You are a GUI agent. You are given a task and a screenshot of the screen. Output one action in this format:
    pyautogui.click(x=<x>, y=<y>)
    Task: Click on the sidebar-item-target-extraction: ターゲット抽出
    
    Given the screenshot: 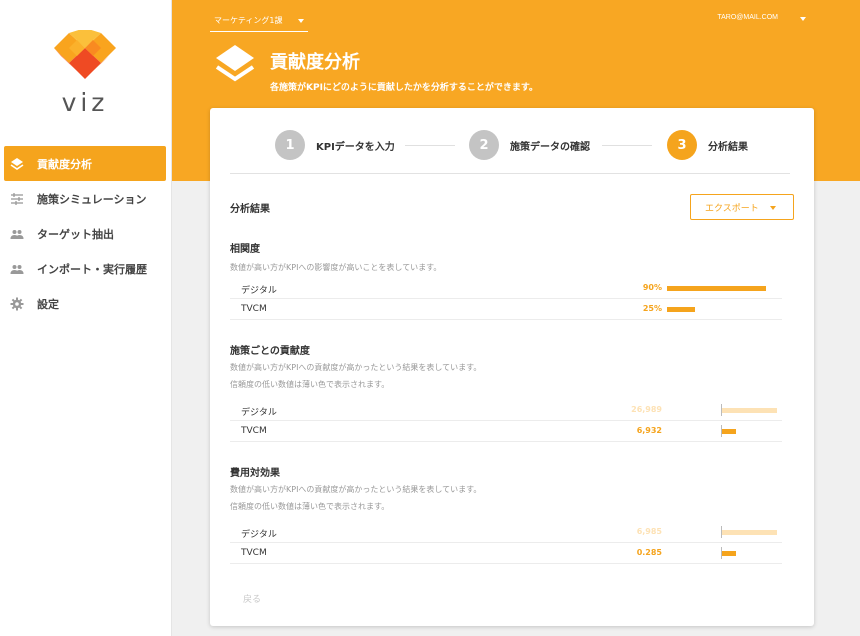 What is the action you would take?
    pyautogui.click(x=86, y=233)
    